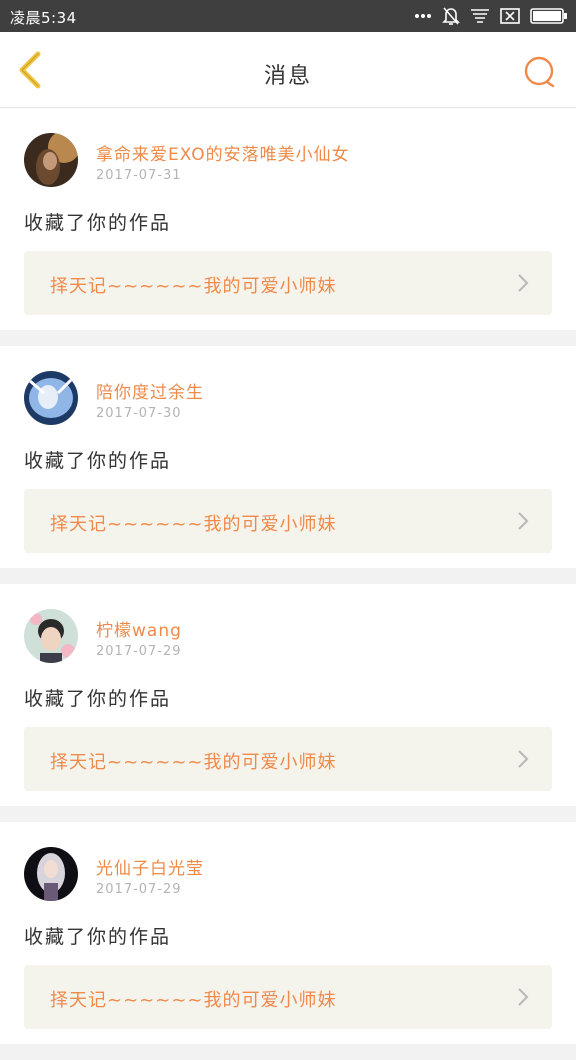 The image size is (576, 1060). I want to click on search-icon, so click(540, 72).